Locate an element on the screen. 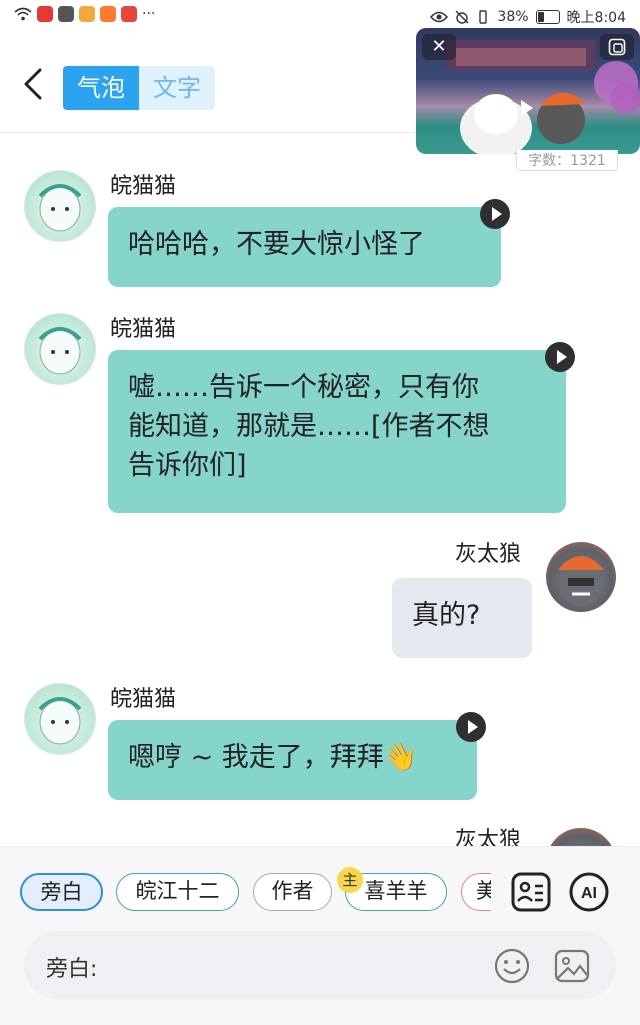 Image resolution: width=640 pixels, height=1025 pixels. word-count: 字数：1321 is located at coordinates (567, 160).